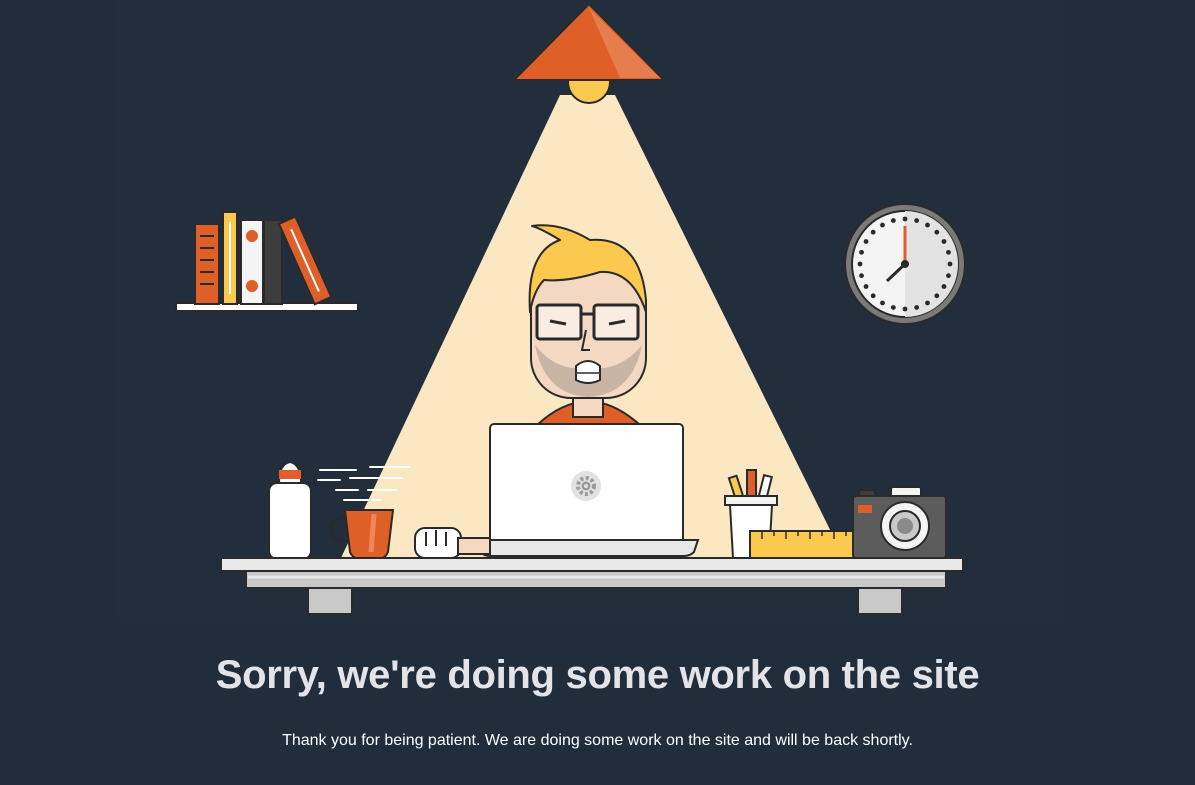 This screenshot has width=1195, height=785. What do you see at coordinates (597, 675) in the screenshot?
I see `maintenance-headline: Sorry, we're doing some work on the site` at bounding box center [597, 675].